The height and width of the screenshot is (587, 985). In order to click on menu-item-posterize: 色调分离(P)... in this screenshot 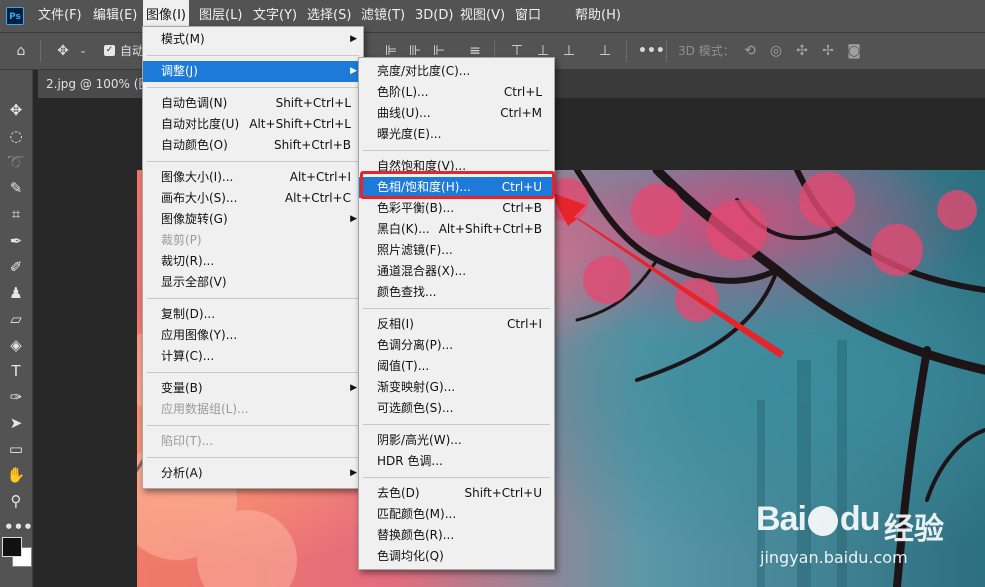, I will do `click(456, 345)`.